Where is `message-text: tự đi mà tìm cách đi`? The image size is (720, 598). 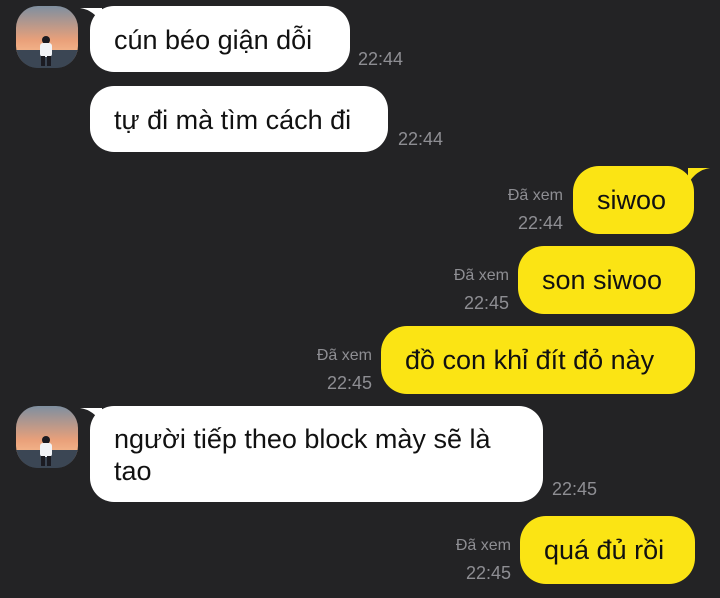
message-text: tự đi mà tìm cách đi is located at coordinates (233, 120).